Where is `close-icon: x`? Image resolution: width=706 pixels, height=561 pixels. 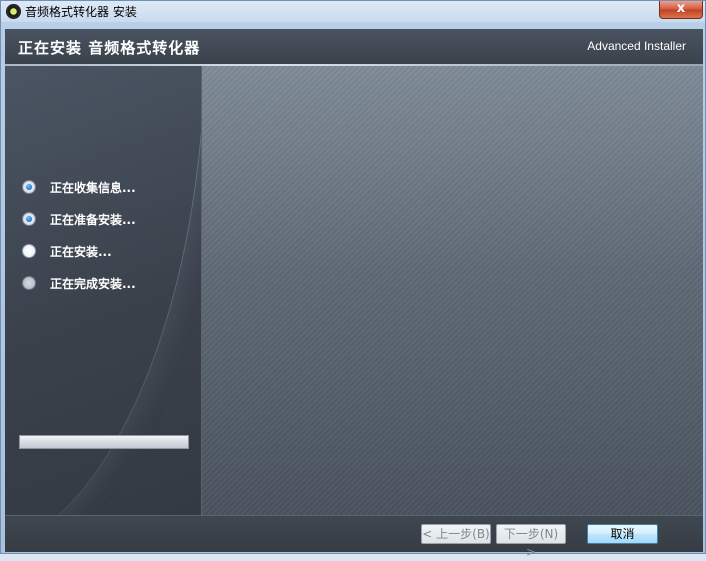 close-icon: x is located at coordinates (681, 8).